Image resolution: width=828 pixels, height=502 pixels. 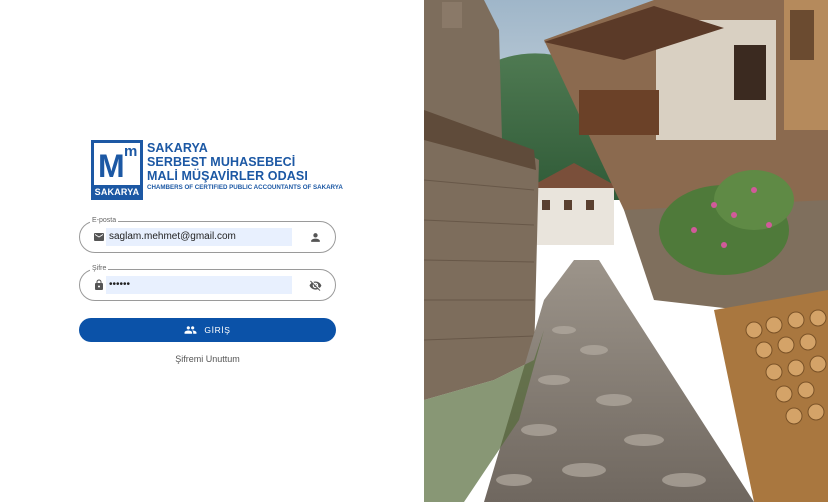 What do you see at coordinates (315, 237) in the screenshot?
I see `person-icon` at bounding box center [315, 237].